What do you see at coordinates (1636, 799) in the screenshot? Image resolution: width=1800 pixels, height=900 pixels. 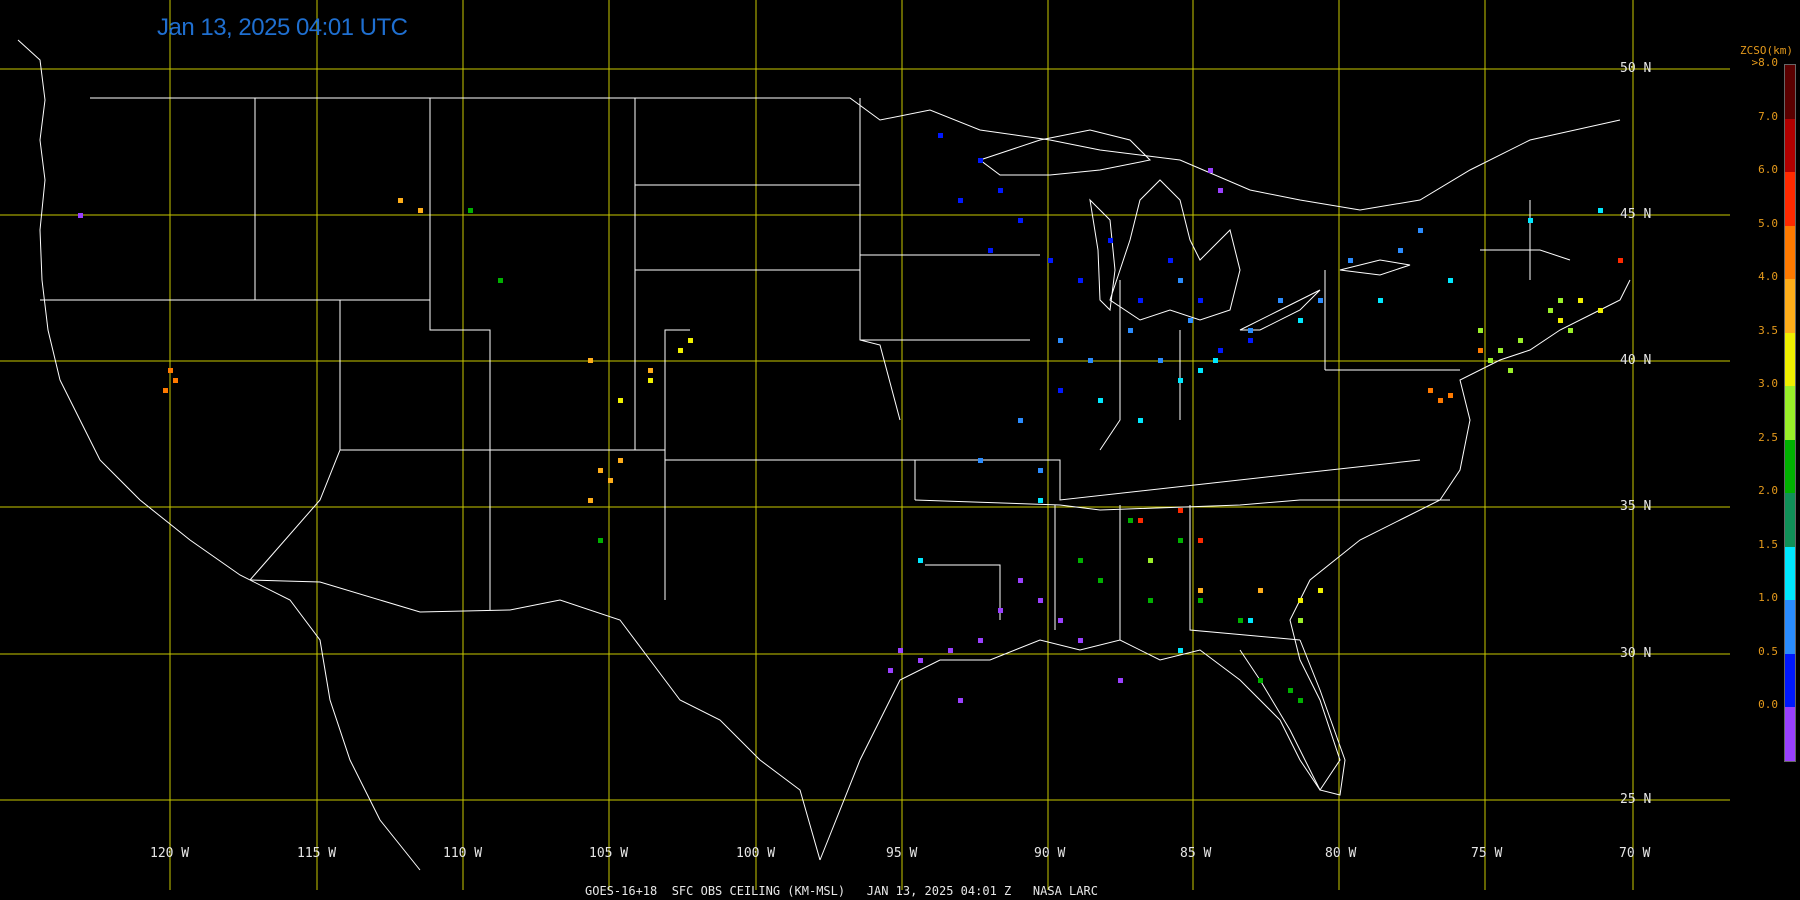 I see `lat-label-25n: 25 N` at bounding box center [1636, 799].